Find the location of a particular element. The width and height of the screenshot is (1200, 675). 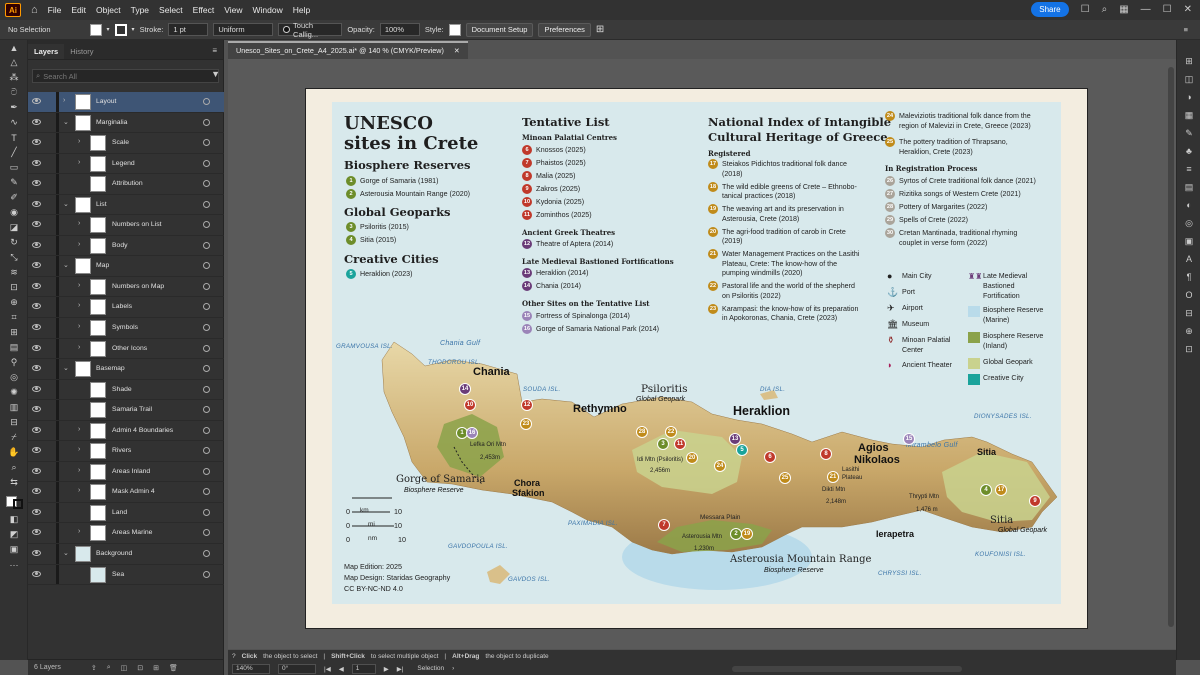

stroke-swatch is located at coordinates (120, 29).